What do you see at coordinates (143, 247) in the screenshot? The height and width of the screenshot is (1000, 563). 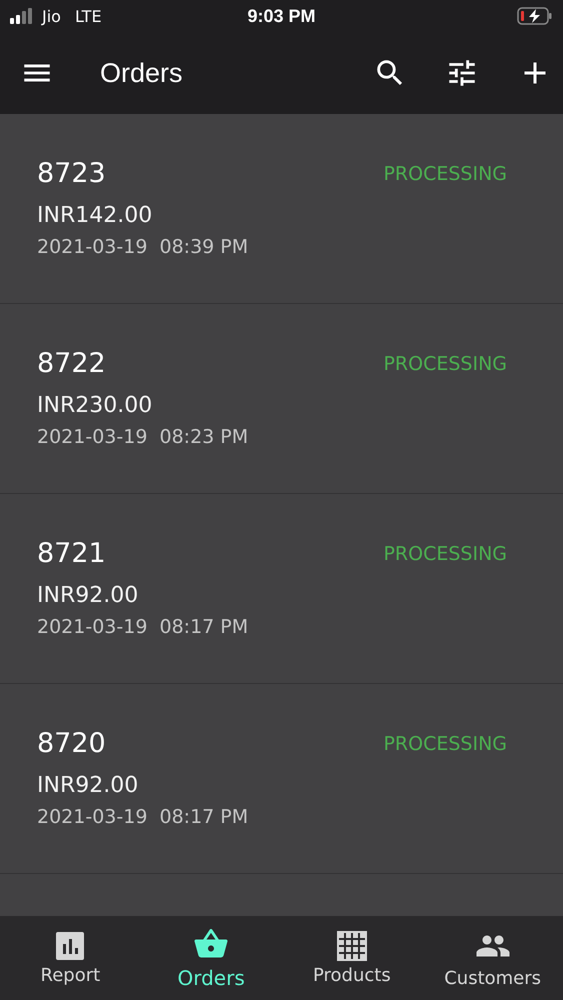 I see `order-date: 2021-03-19 08:39 PM` at bounding box center [143, 247].